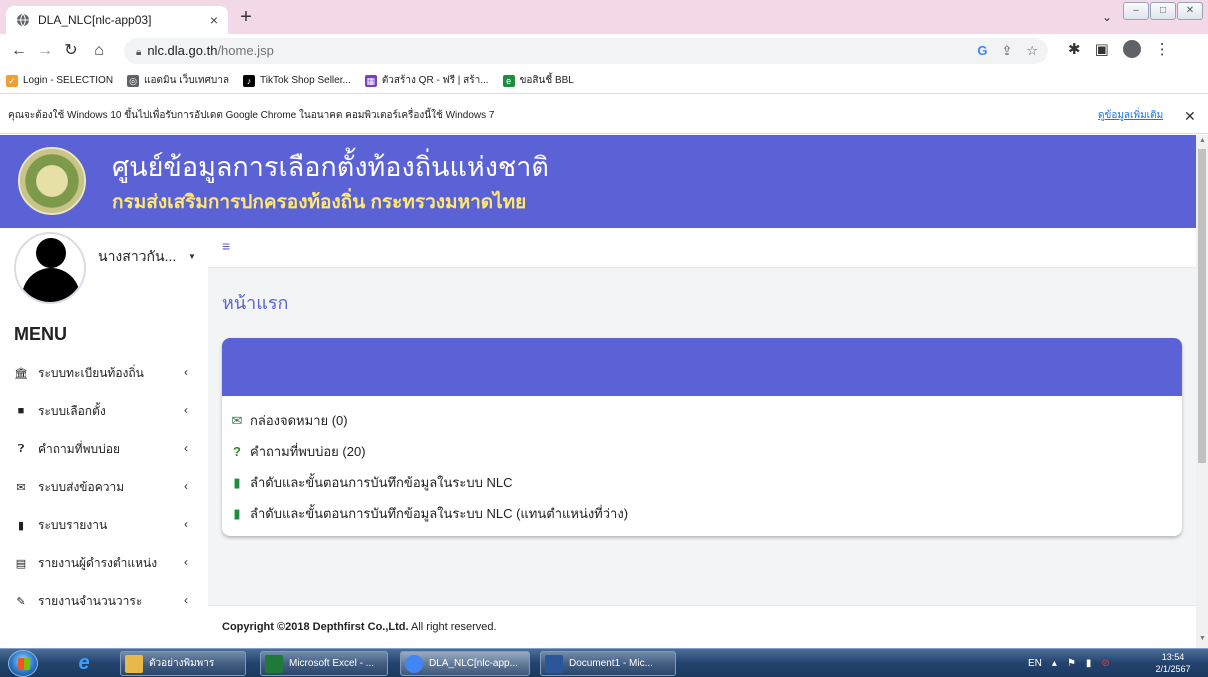 Image resolution: width=1208 pixels, height=677 pixels. What do you see at coordinates (1130, 116) in the screenshot?
I see `learn-more-link: ดูข้อมูลเพิ่มเติม` at bounding box center [1130, 116].